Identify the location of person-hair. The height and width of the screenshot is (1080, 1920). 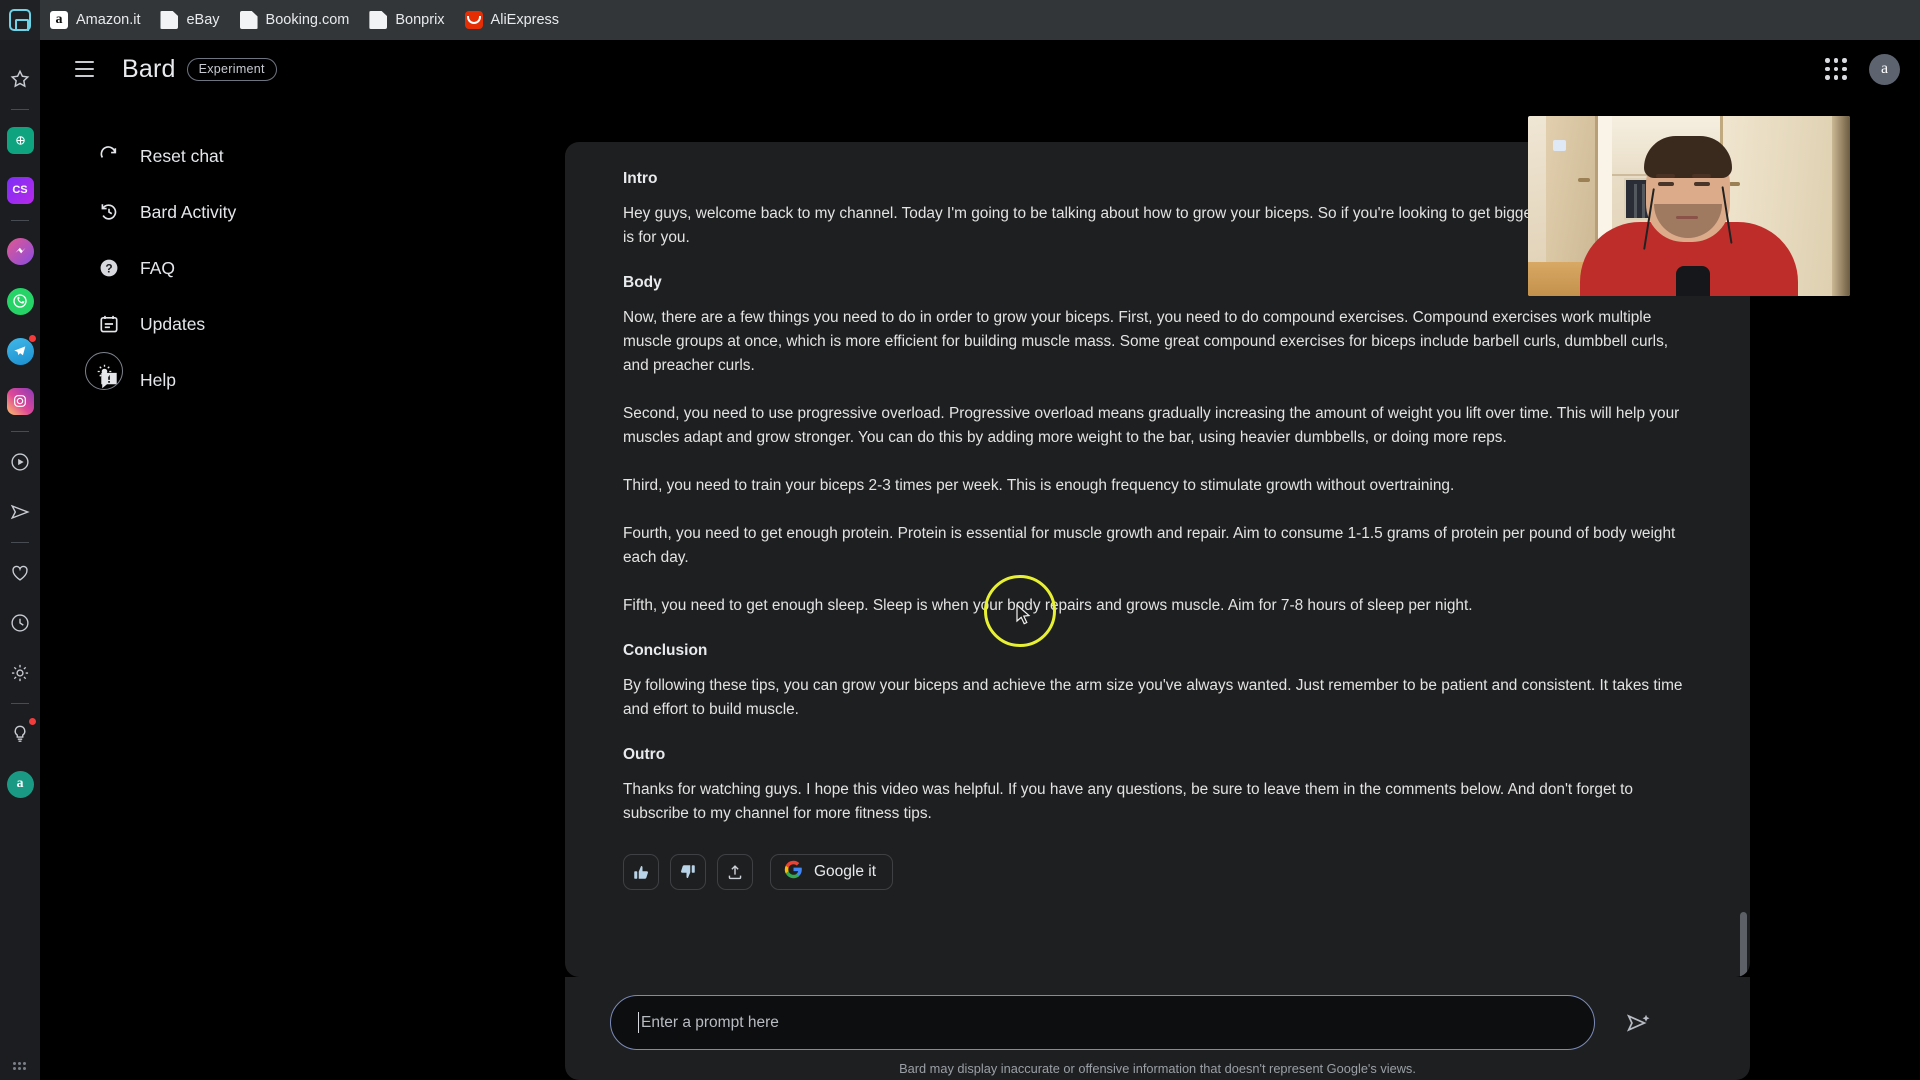
(1688, 157).